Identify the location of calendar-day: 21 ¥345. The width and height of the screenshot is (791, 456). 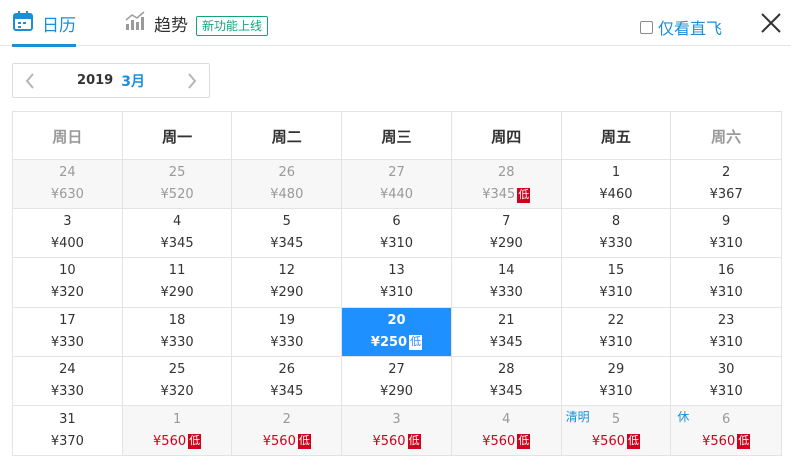
(506, 331).